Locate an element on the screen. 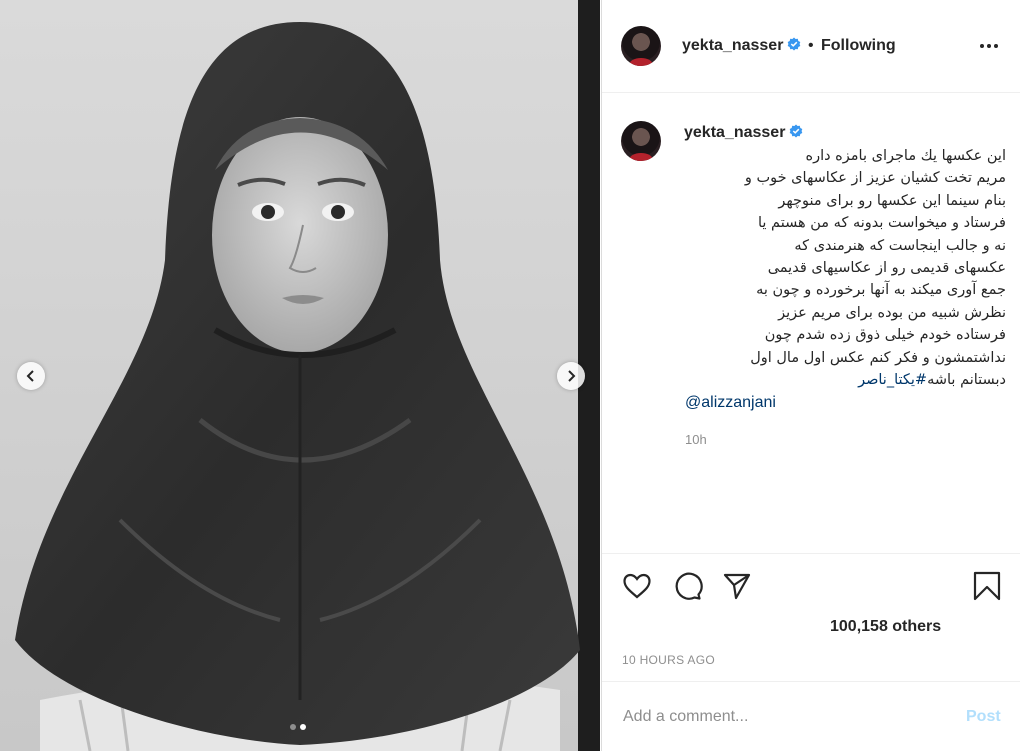 This screenshot has height=751, width=1020. comment-input is located at coordinates (783, 717).